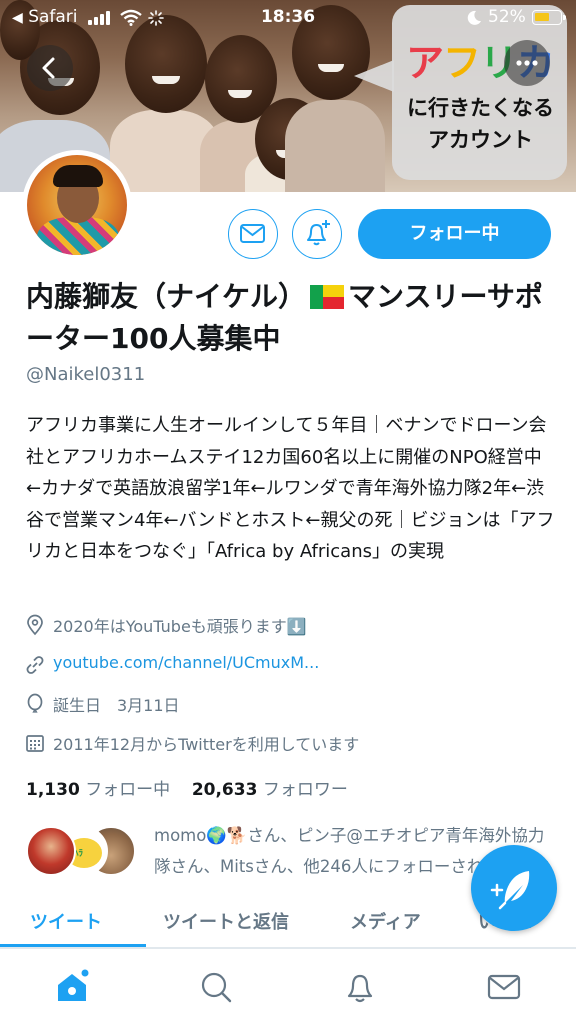 The width and height of the screenshot is (576, 1024). What do you see at coordinates (86, 374) in the screenshot?
I see `profile-handle: @Naikel0311` at bounding box center [86, 374].